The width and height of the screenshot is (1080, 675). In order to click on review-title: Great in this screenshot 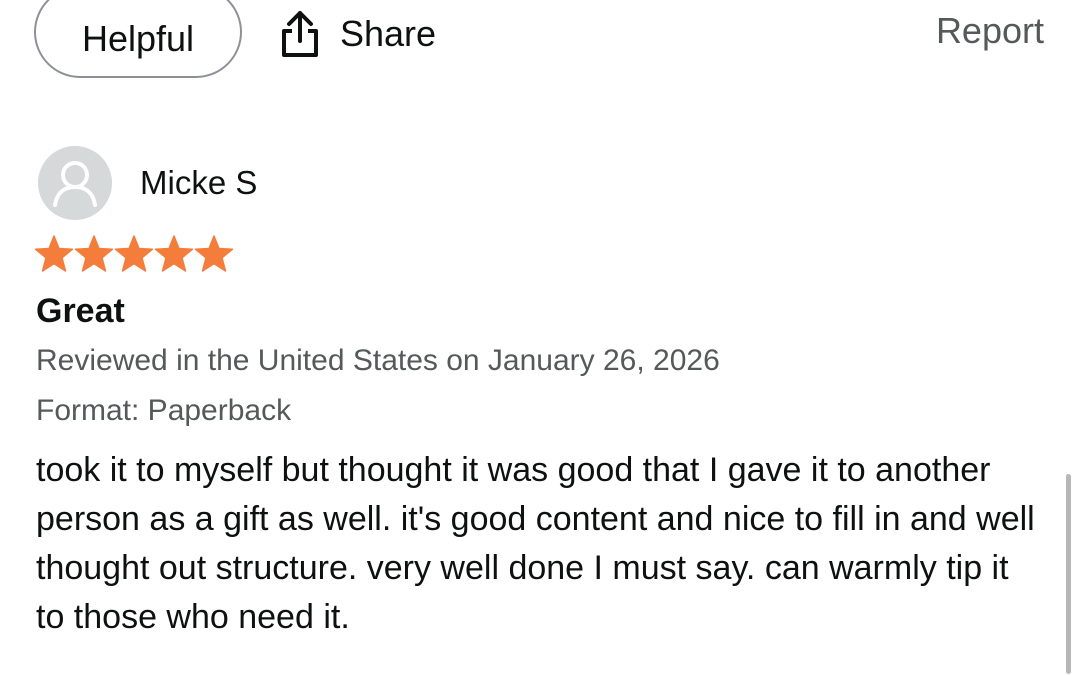, I will do `click(80, 311)`.